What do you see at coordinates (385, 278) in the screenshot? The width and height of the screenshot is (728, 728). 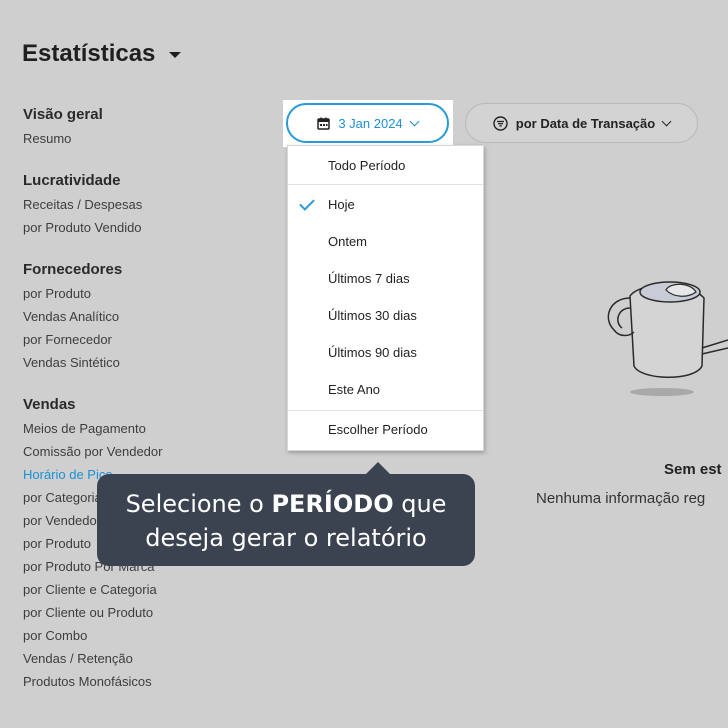 I see `period-option-7-dias: Últimos 7 dias` at bounding box center [385, 278].